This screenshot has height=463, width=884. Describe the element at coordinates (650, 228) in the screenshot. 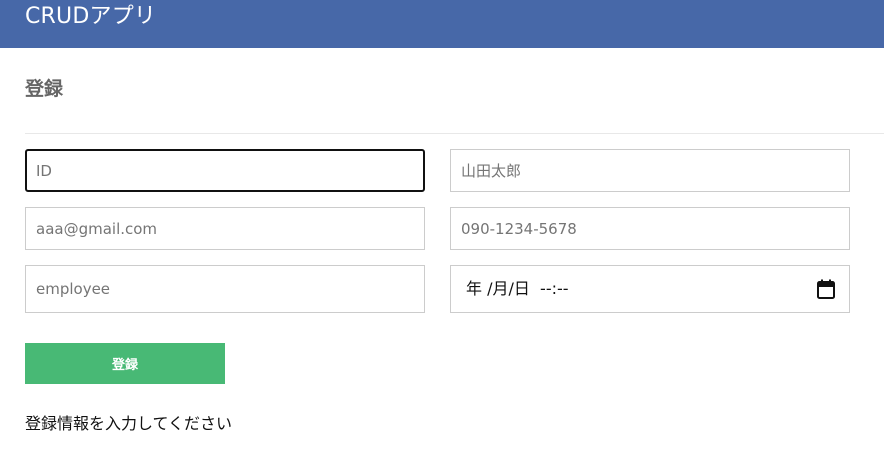

I see `phone-field` at that location.